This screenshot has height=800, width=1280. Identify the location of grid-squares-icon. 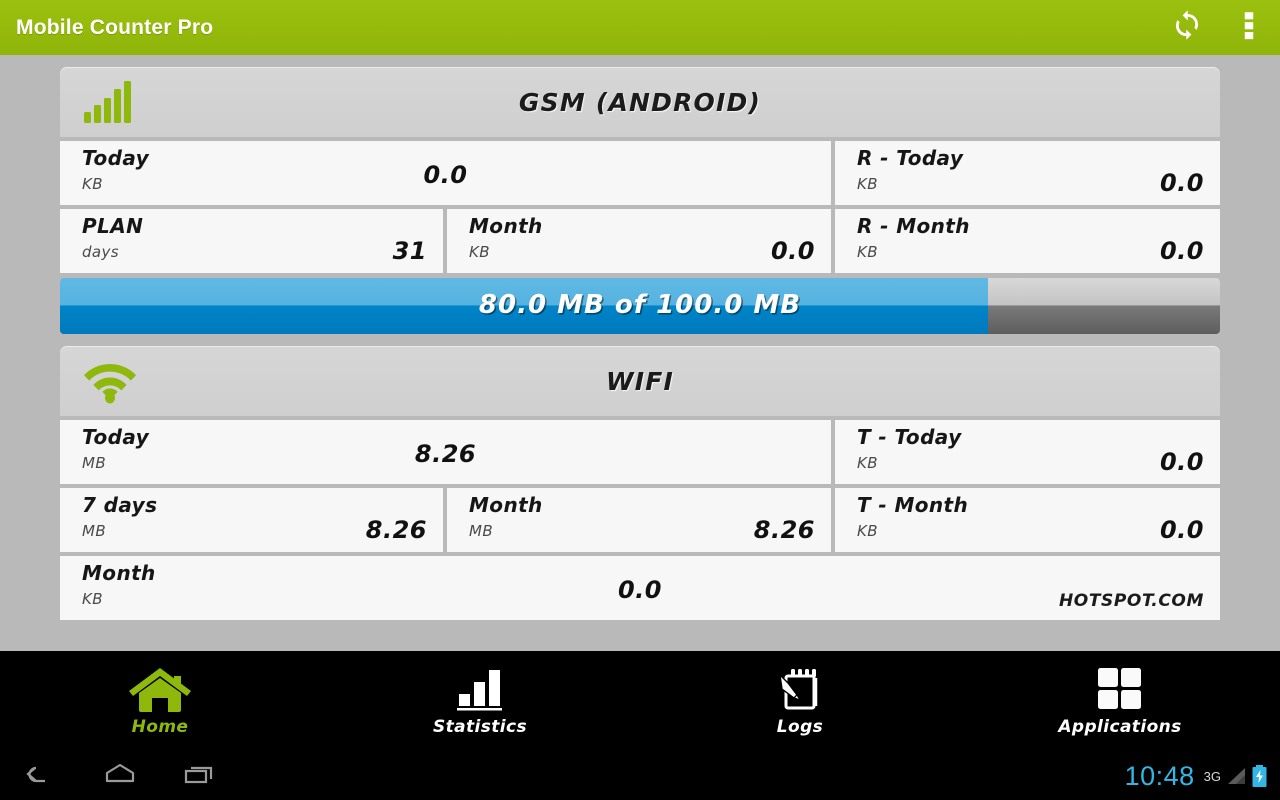
(1120, 689).